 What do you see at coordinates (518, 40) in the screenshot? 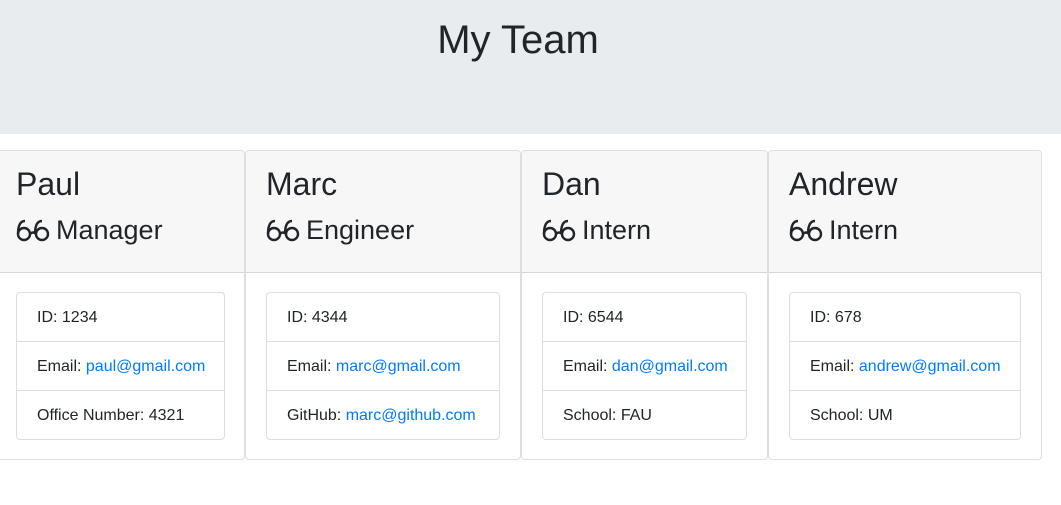
I see `page-title: My Team` at bounding box center [518, 40].